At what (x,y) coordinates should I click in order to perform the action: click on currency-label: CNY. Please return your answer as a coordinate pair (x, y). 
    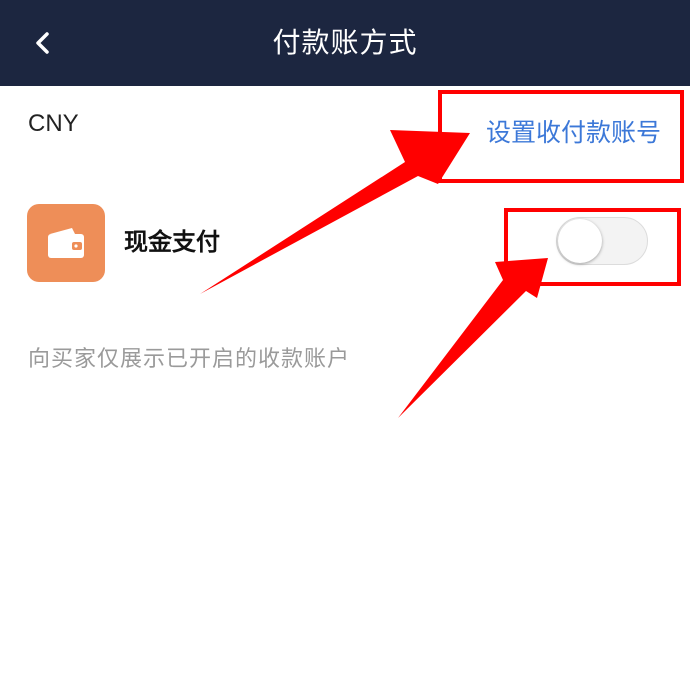
    Looking at the image, I should click on (53, 123).